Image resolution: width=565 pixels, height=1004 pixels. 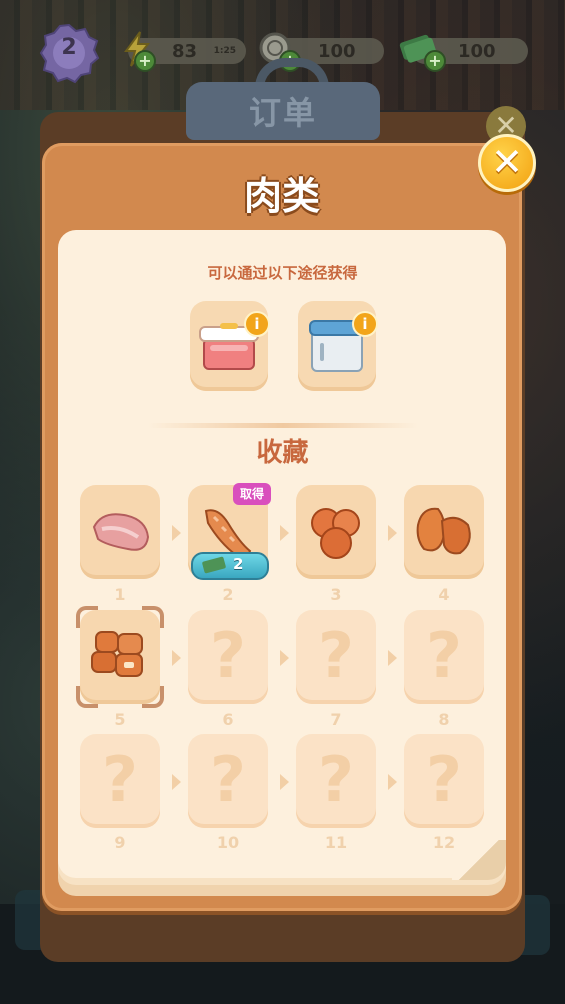 I want to click on close-icon: ✕, so click(x=507, y=162).